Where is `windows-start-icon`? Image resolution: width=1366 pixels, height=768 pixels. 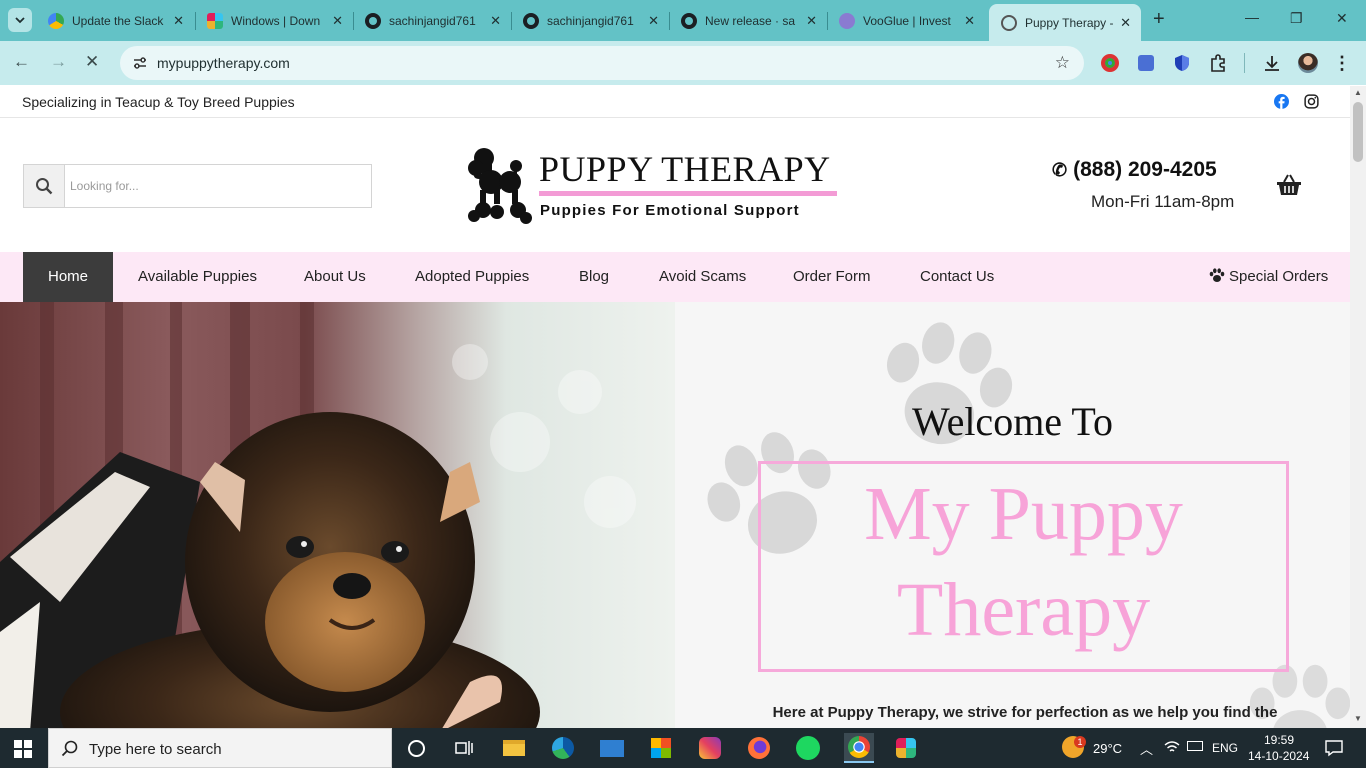
windows-start-icon is located at coordinates (23, 751).